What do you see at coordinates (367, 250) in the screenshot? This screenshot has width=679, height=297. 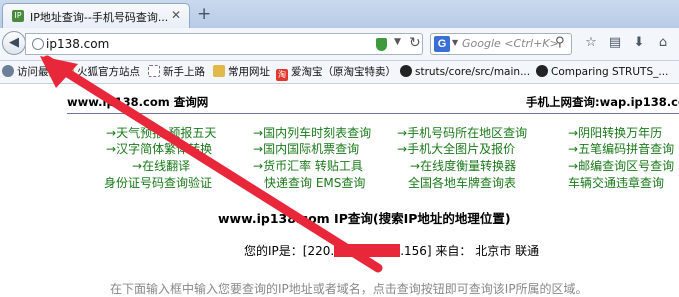 I see `redaction-box` at bounding box center [367, 250].